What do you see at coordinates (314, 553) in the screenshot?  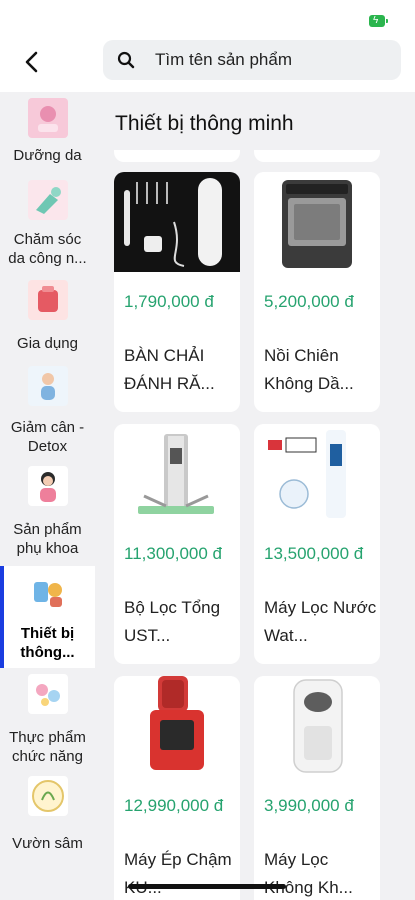 I see `product-price: 13,500,000 đ` at bounding box center [314, 553].